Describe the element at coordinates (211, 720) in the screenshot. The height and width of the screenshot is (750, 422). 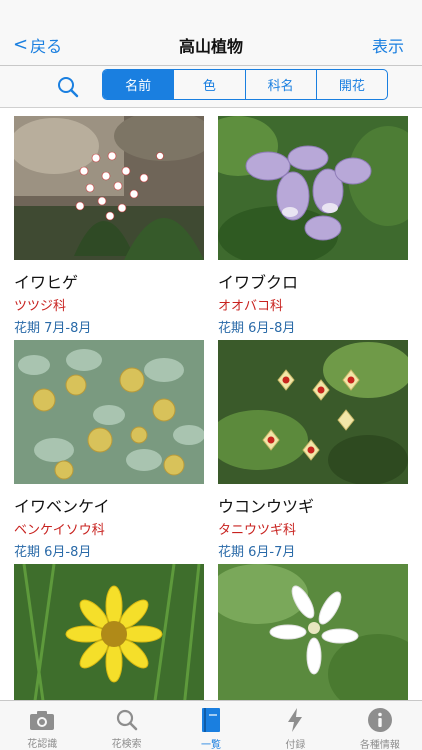
I see `book-icon` at that location.